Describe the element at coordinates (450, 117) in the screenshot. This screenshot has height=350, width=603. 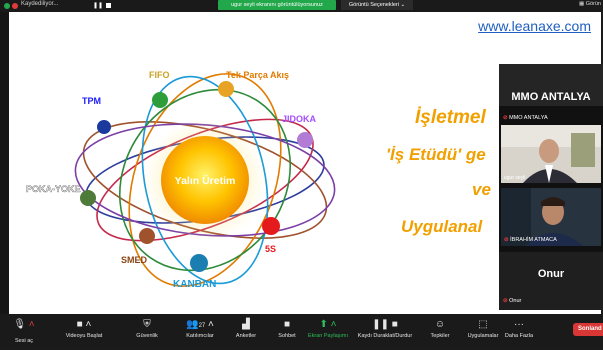
I see `slide-title-line: İşletmel` at that location.